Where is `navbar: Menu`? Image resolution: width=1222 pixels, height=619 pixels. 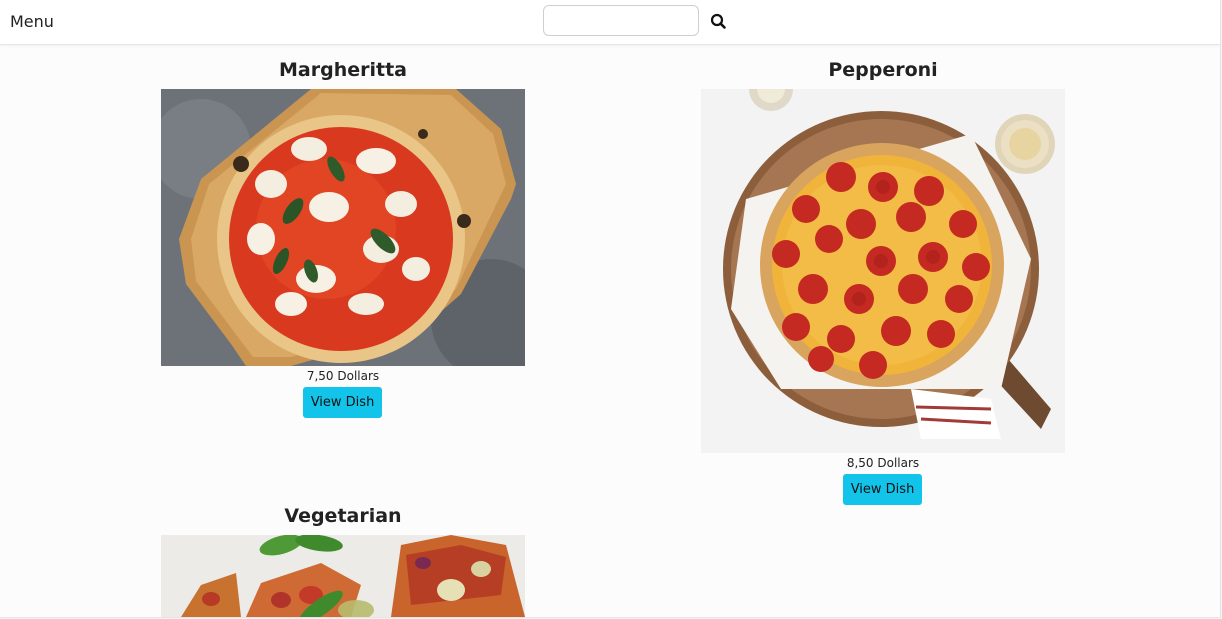
navbar: Menu is located at coordinates (610, 22).